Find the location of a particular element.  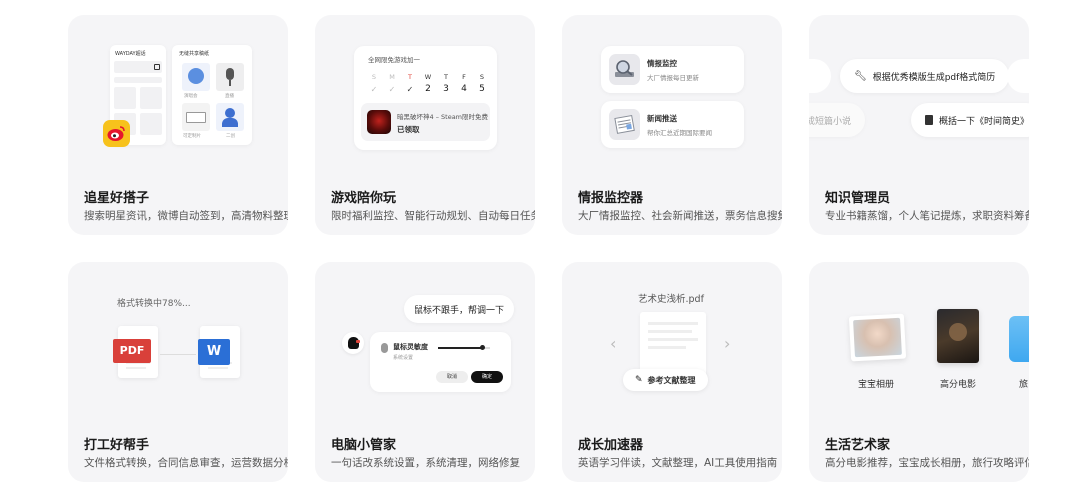

date-cell: 2 is located at coordinates (428, 89).